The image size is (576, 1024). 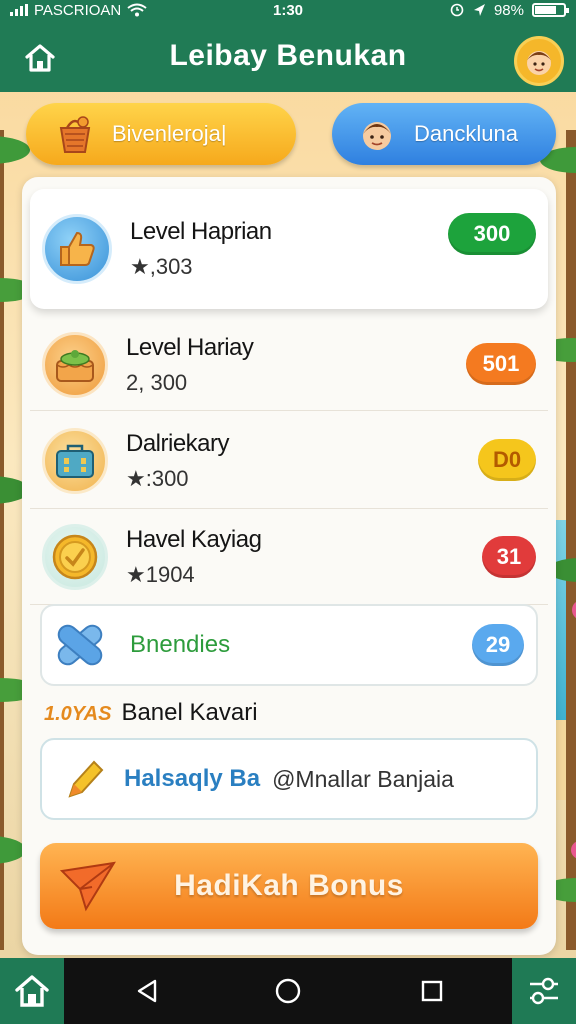 What do you see at coordinates (169, 133) in the screenshot?
I see `top-button-left-label: Bivenleroja|` at bounding box center [169, 133].